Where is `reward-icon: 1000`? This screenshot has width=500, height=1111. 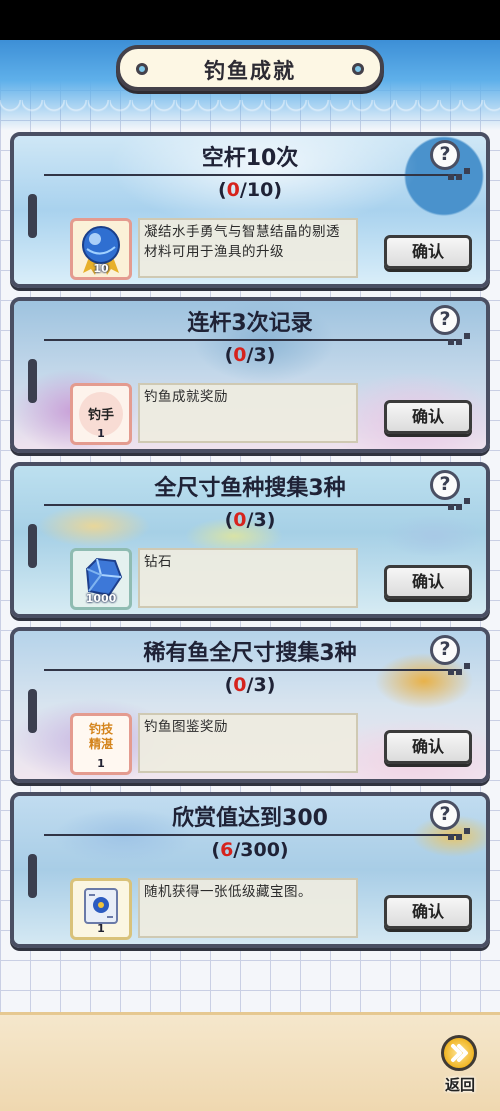
reward-icon: 1000 is located at coordinates (101, 579).